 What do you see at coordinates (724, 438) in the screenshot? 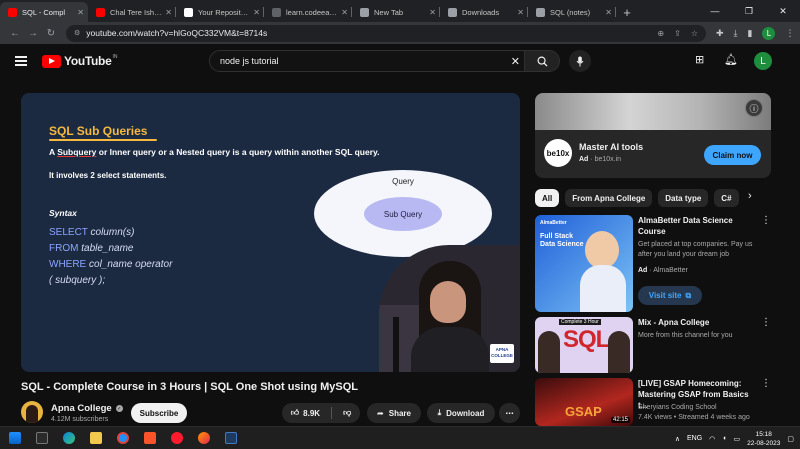
I see `volume-icon: ◖` at bounding box center [724, 438].